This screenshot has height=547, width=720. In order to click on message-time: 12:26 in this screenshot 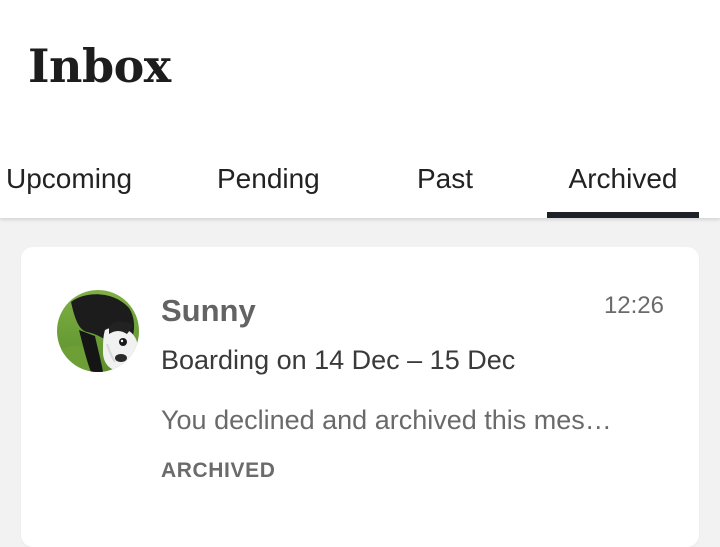, I will do `click(633, 305)`.